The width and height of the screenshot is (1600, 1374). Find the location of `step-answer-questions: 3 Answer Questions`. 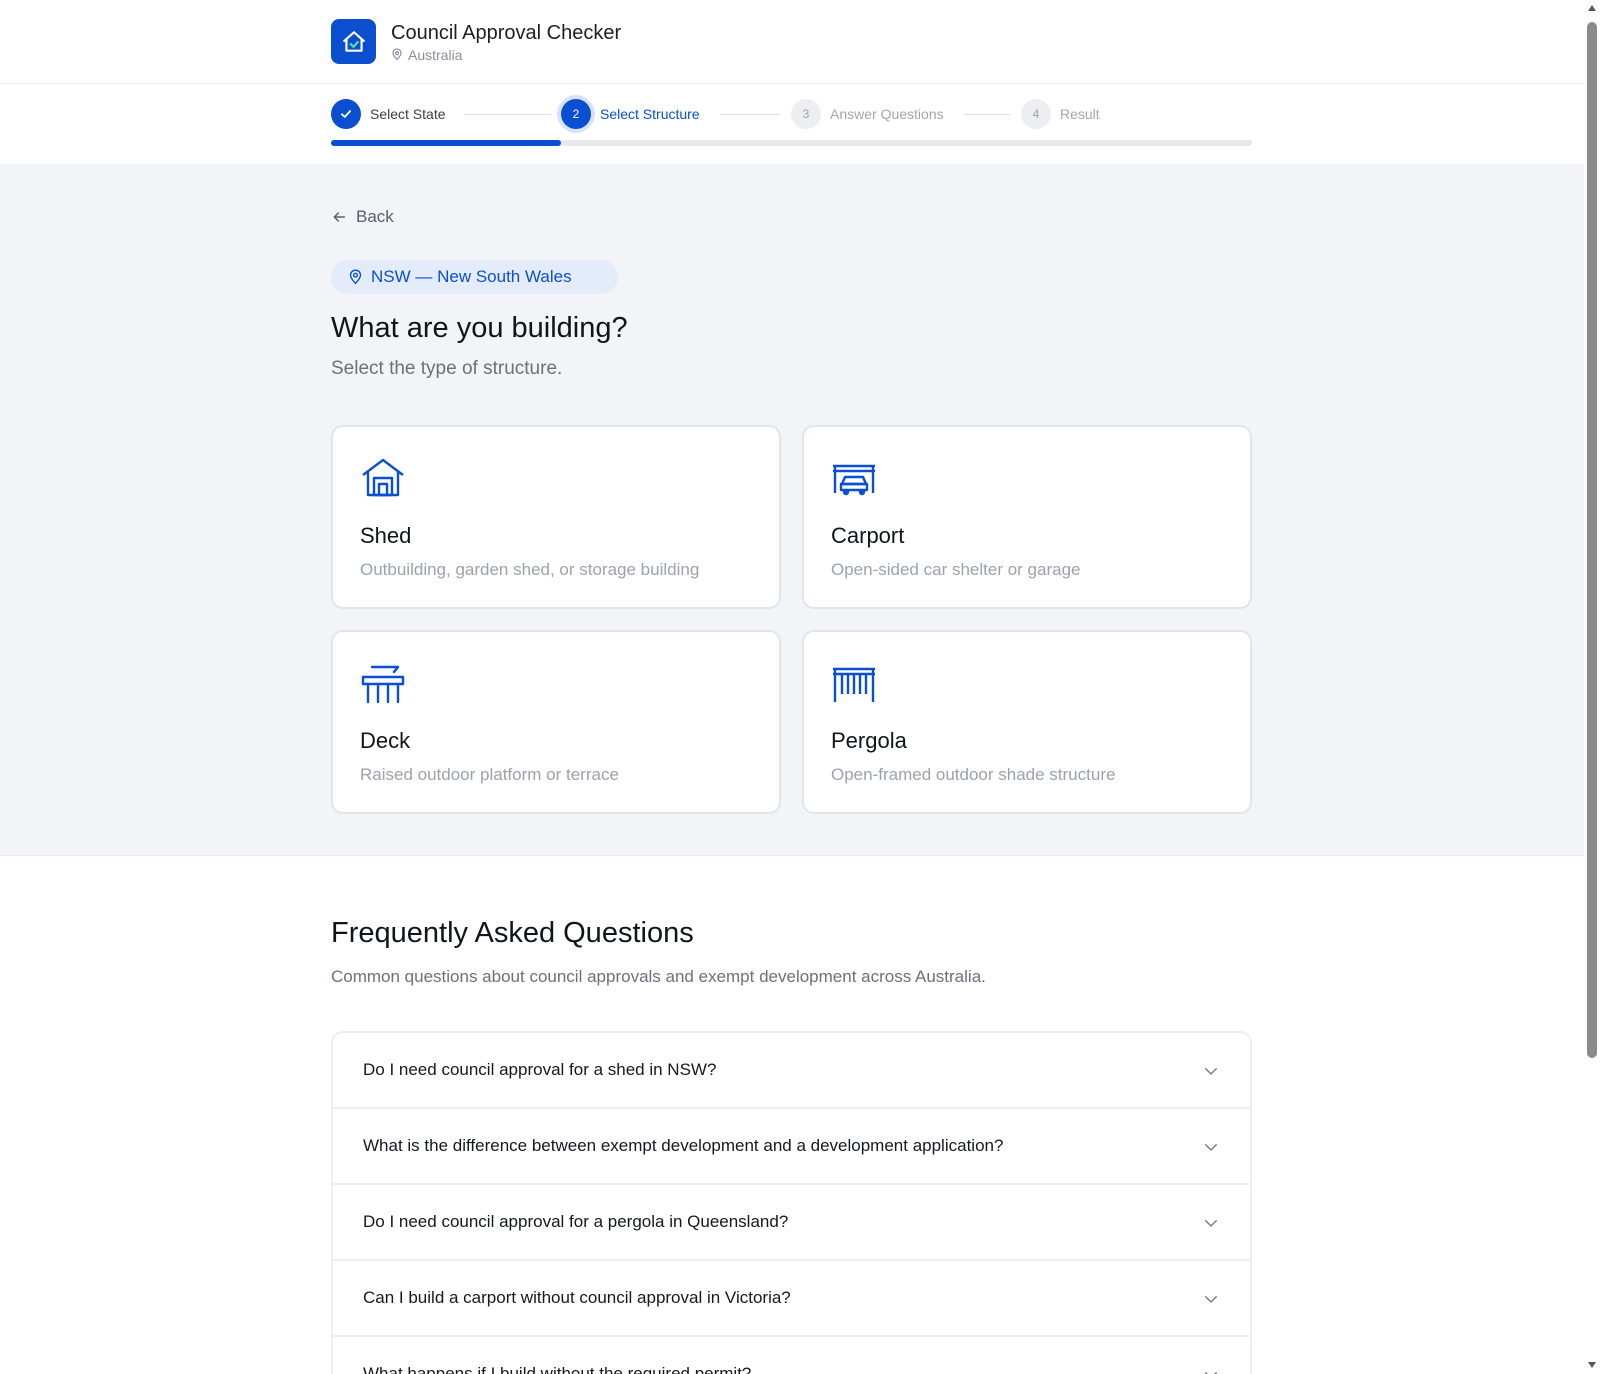

step-answer-questions: 3 Answer Questions is located at coordinates (867, 114).